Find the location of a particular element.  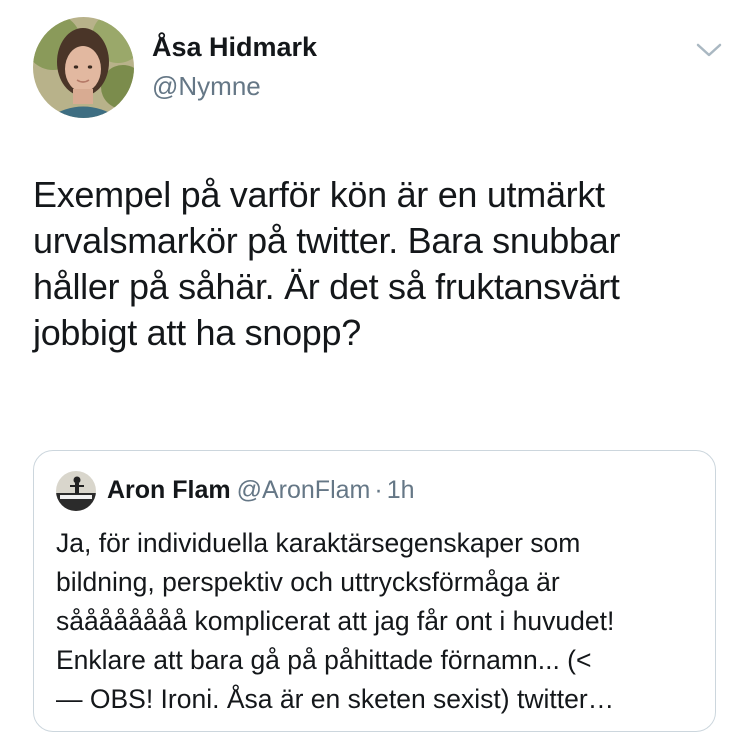

chevron-down-icon is located at coordinates (709, 50).